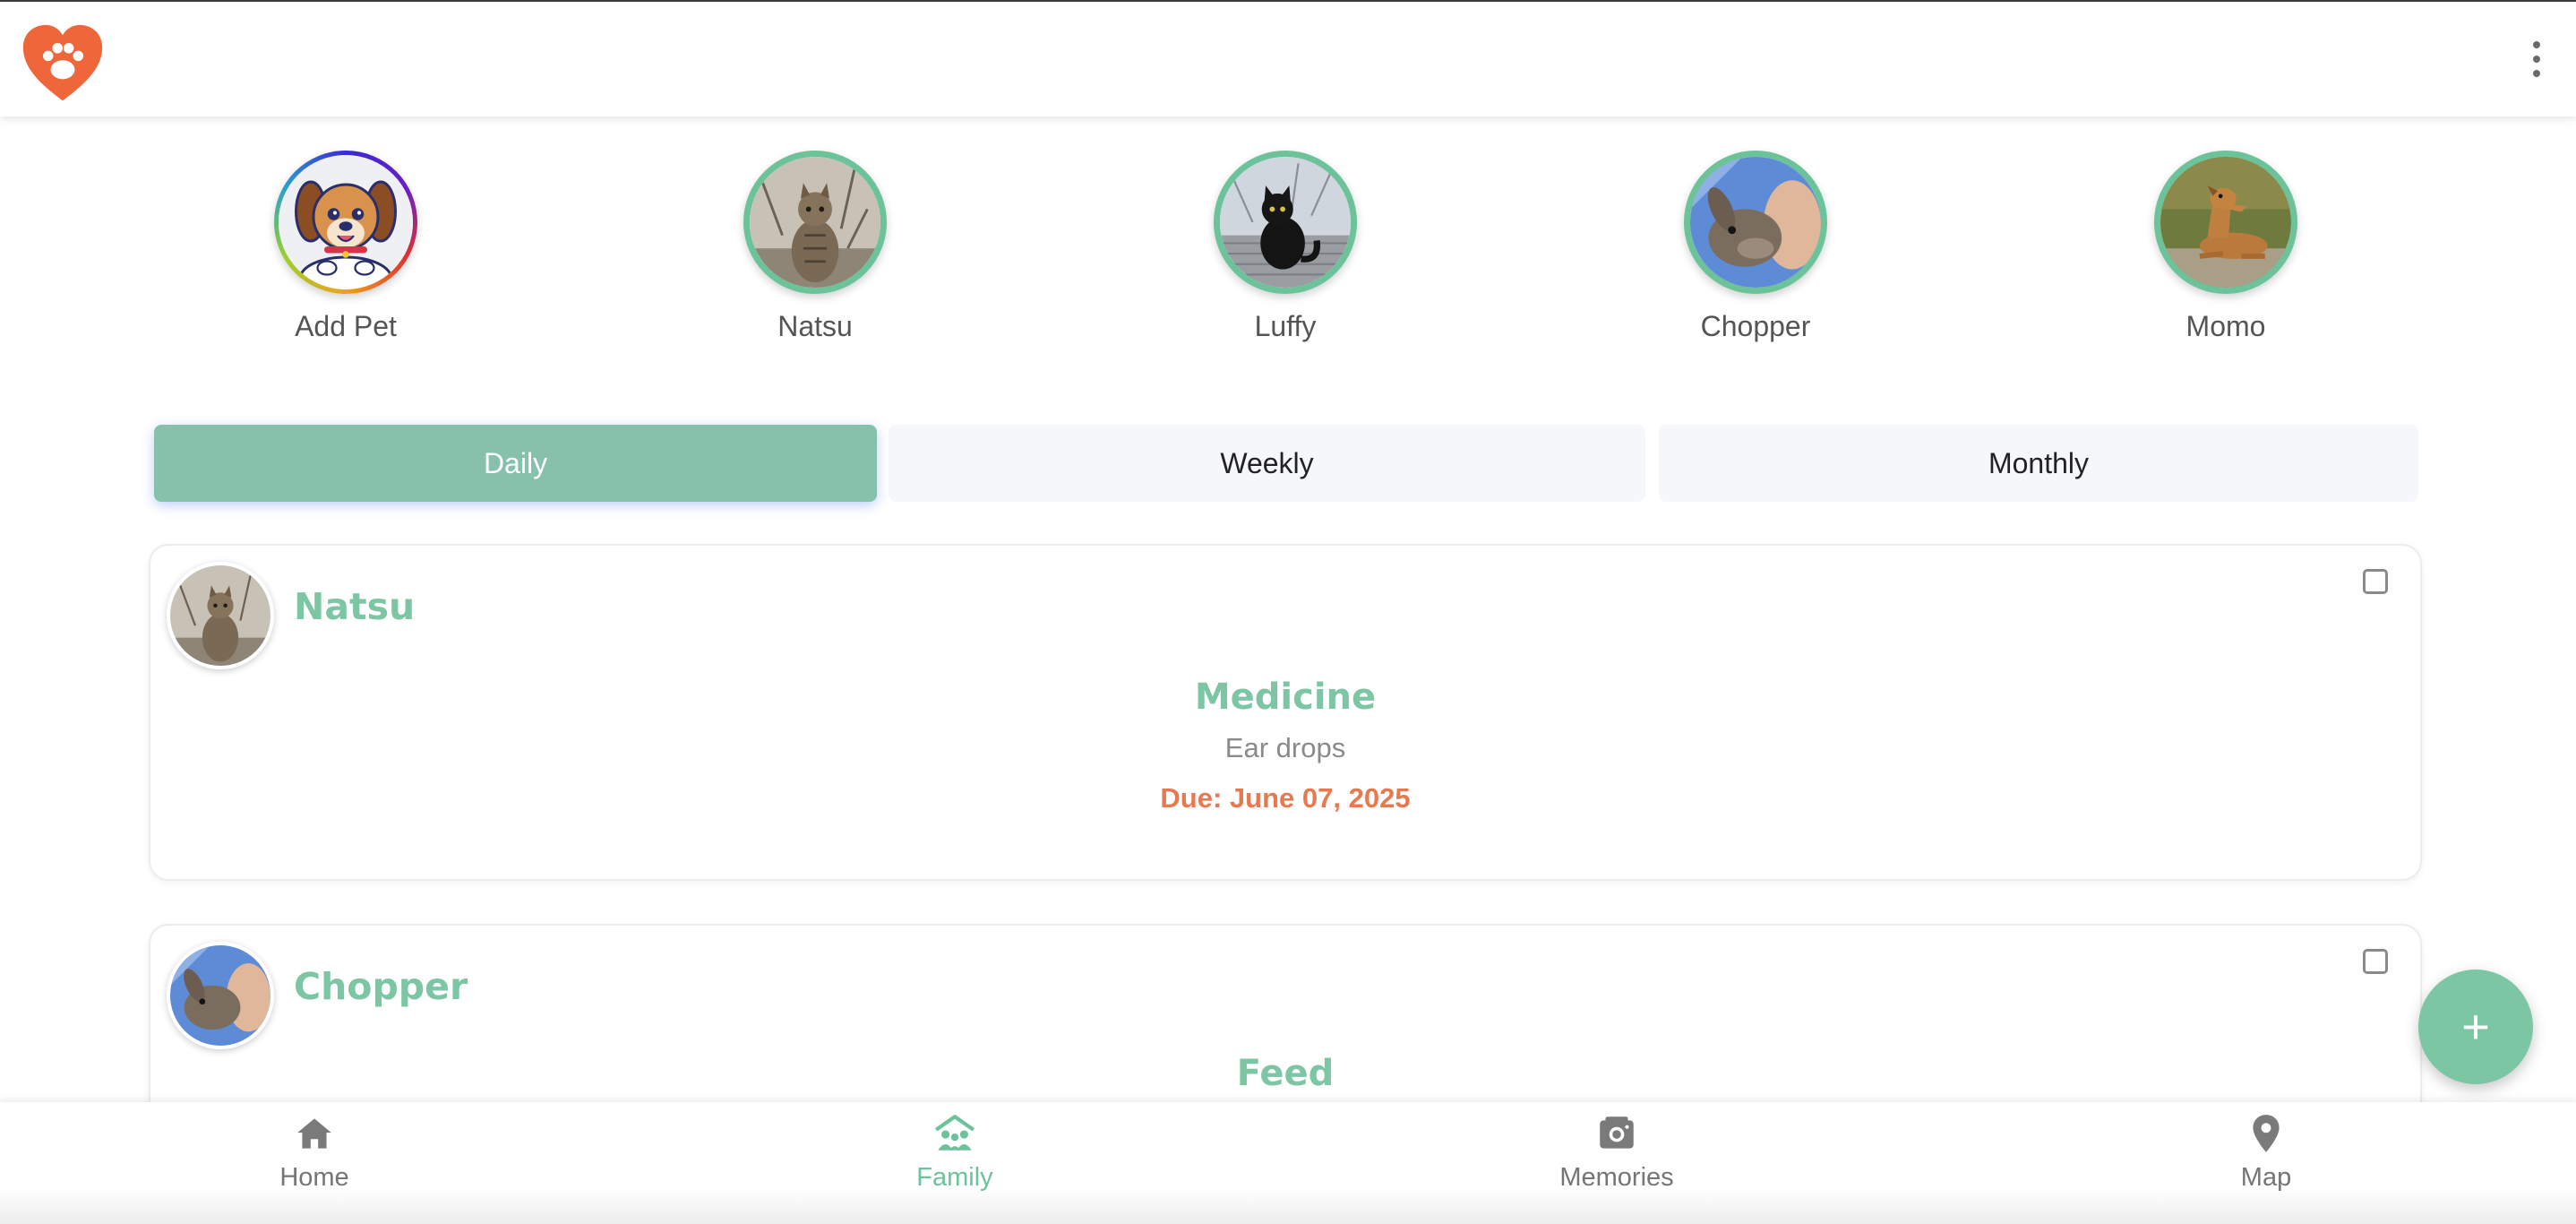  Describe the element at coordinates (1616, 1177) in the screenshot. I see `nav-label: Memories` at that location.